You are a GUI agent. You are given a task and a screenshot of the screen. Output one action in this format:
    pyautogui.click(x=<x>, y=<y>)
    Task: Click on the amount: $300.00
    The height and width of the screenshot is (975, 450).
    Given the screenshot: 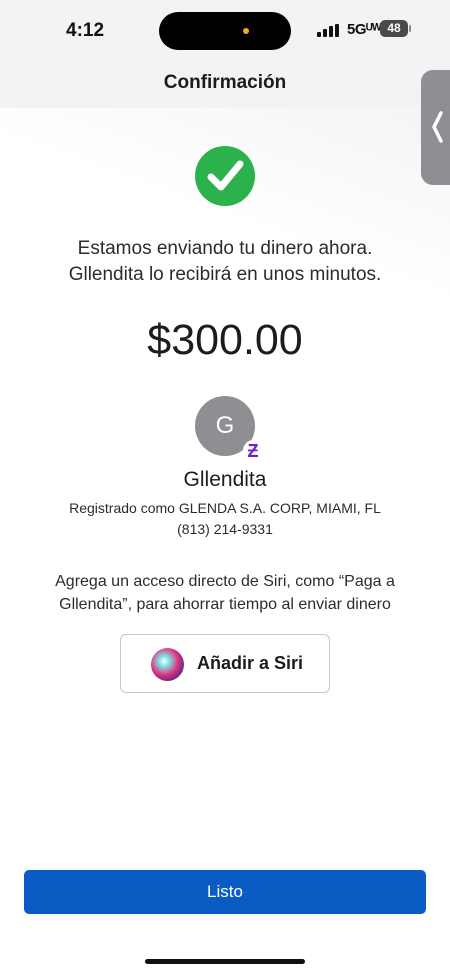 What is the action you would take?
    pyautogui.click(x=225, y=340)
    